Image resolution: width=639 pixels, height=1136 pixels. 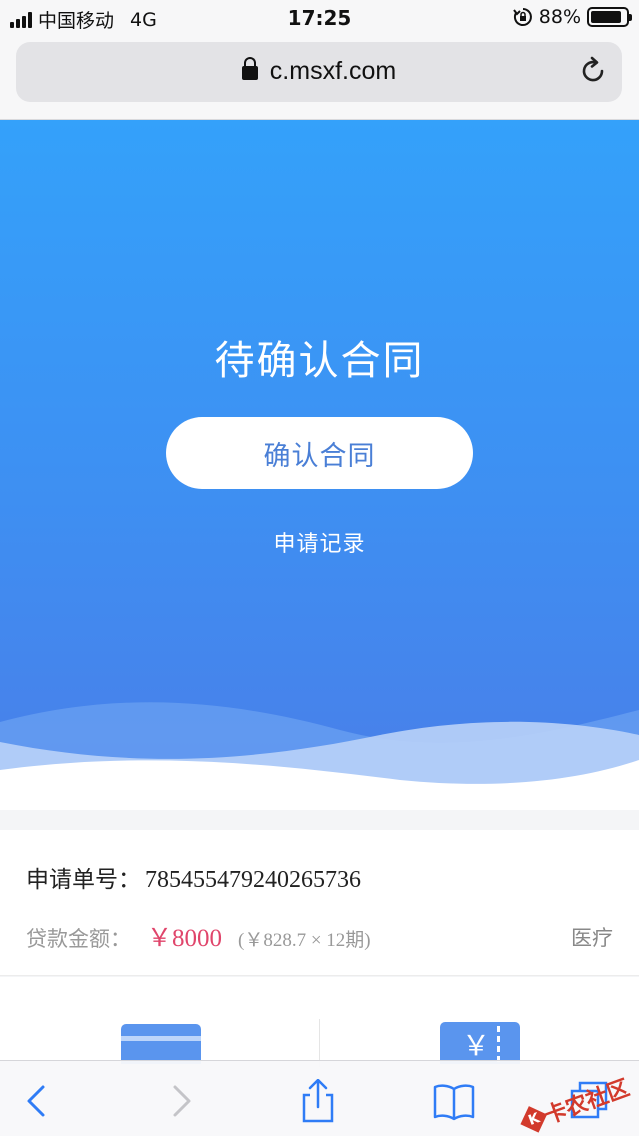 I want to click on coupon-icon: ￥, so click(x=480, y=1043).